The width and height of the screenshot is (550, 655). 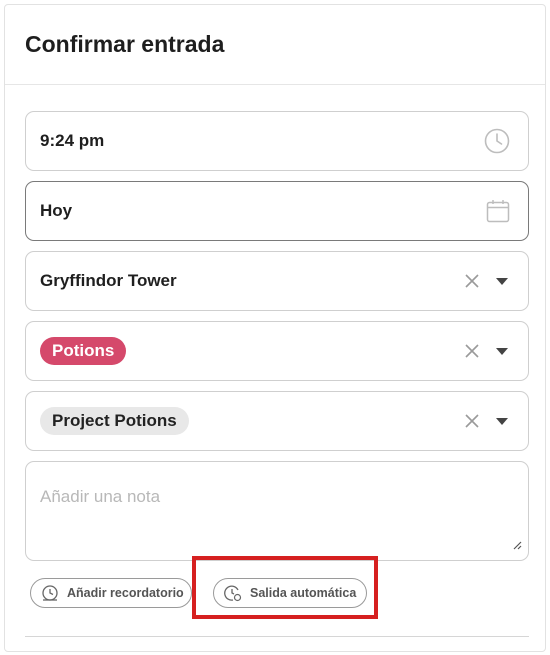 I want to click on time-field: 9:24 pm, so click(x=277, y=141).